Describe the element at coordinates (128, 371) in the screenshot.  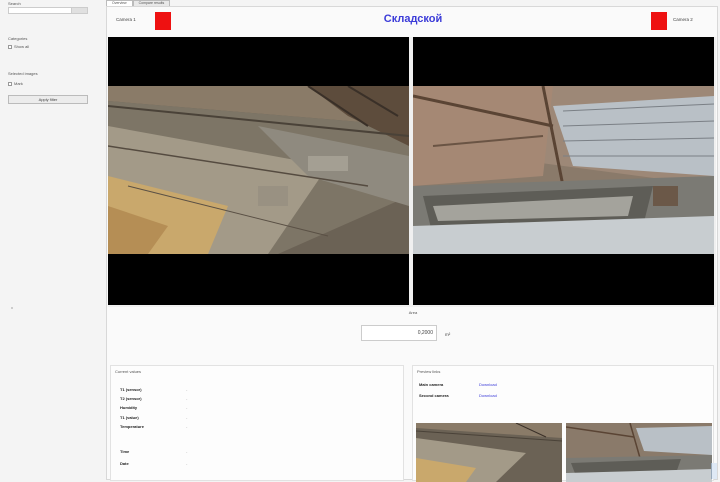
I see `panel-title: Current values` at that location.